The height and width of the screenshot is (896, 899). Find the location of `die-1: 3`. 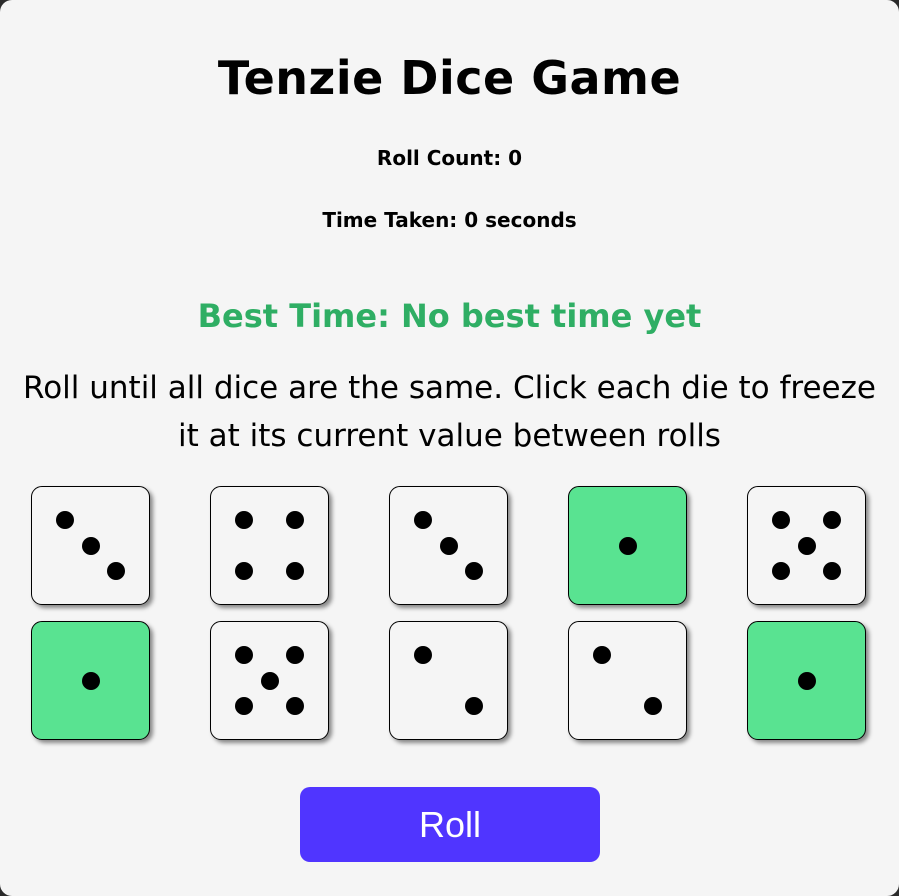

die-1: 3 is located at coordinates (90, 545).